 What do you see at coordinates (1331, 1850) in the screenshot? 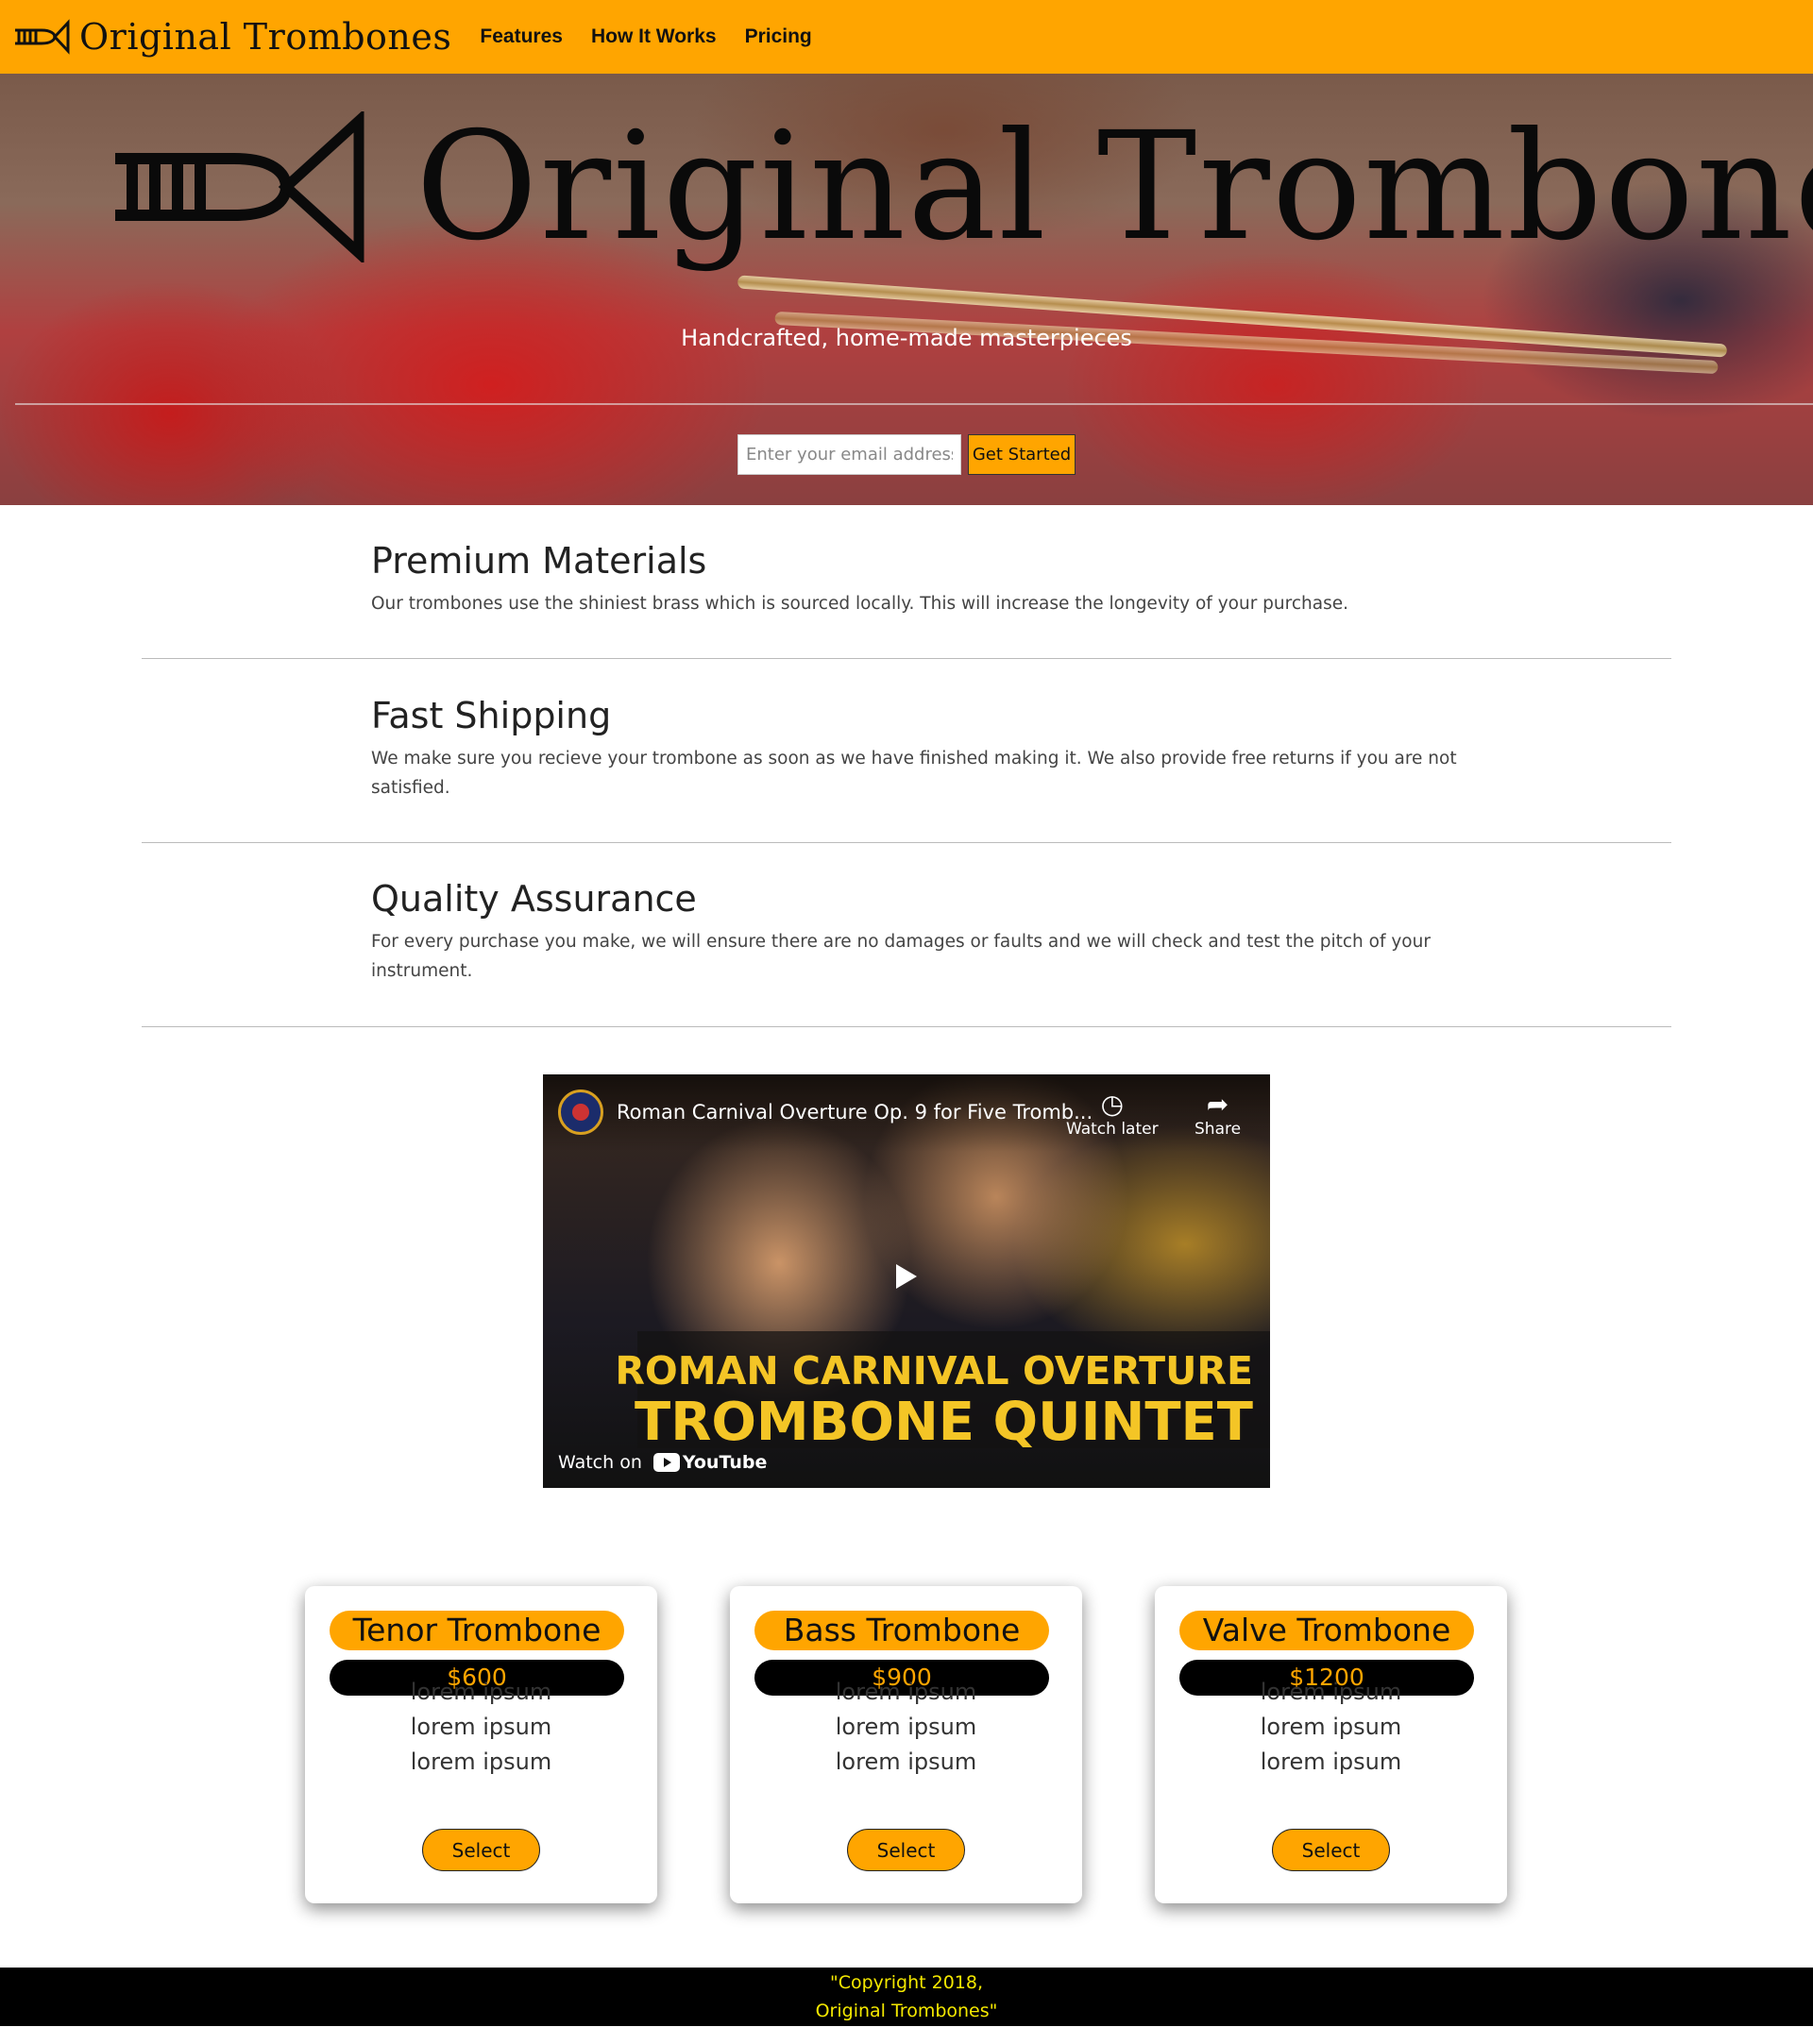
I see `select-valve-button: Select` at bounding box center [1331, 1850].